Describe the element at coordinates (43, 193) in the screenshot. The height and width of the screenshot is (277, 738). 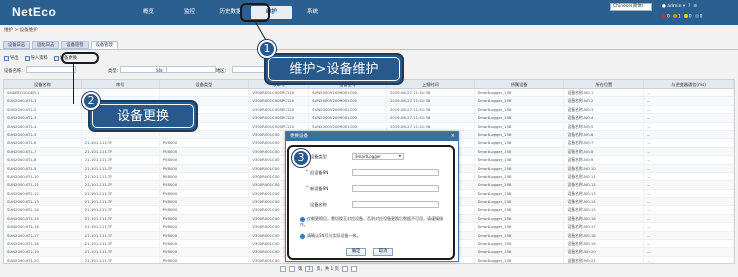
I see `table-cell: SUN2000-KTL-12` at that location.